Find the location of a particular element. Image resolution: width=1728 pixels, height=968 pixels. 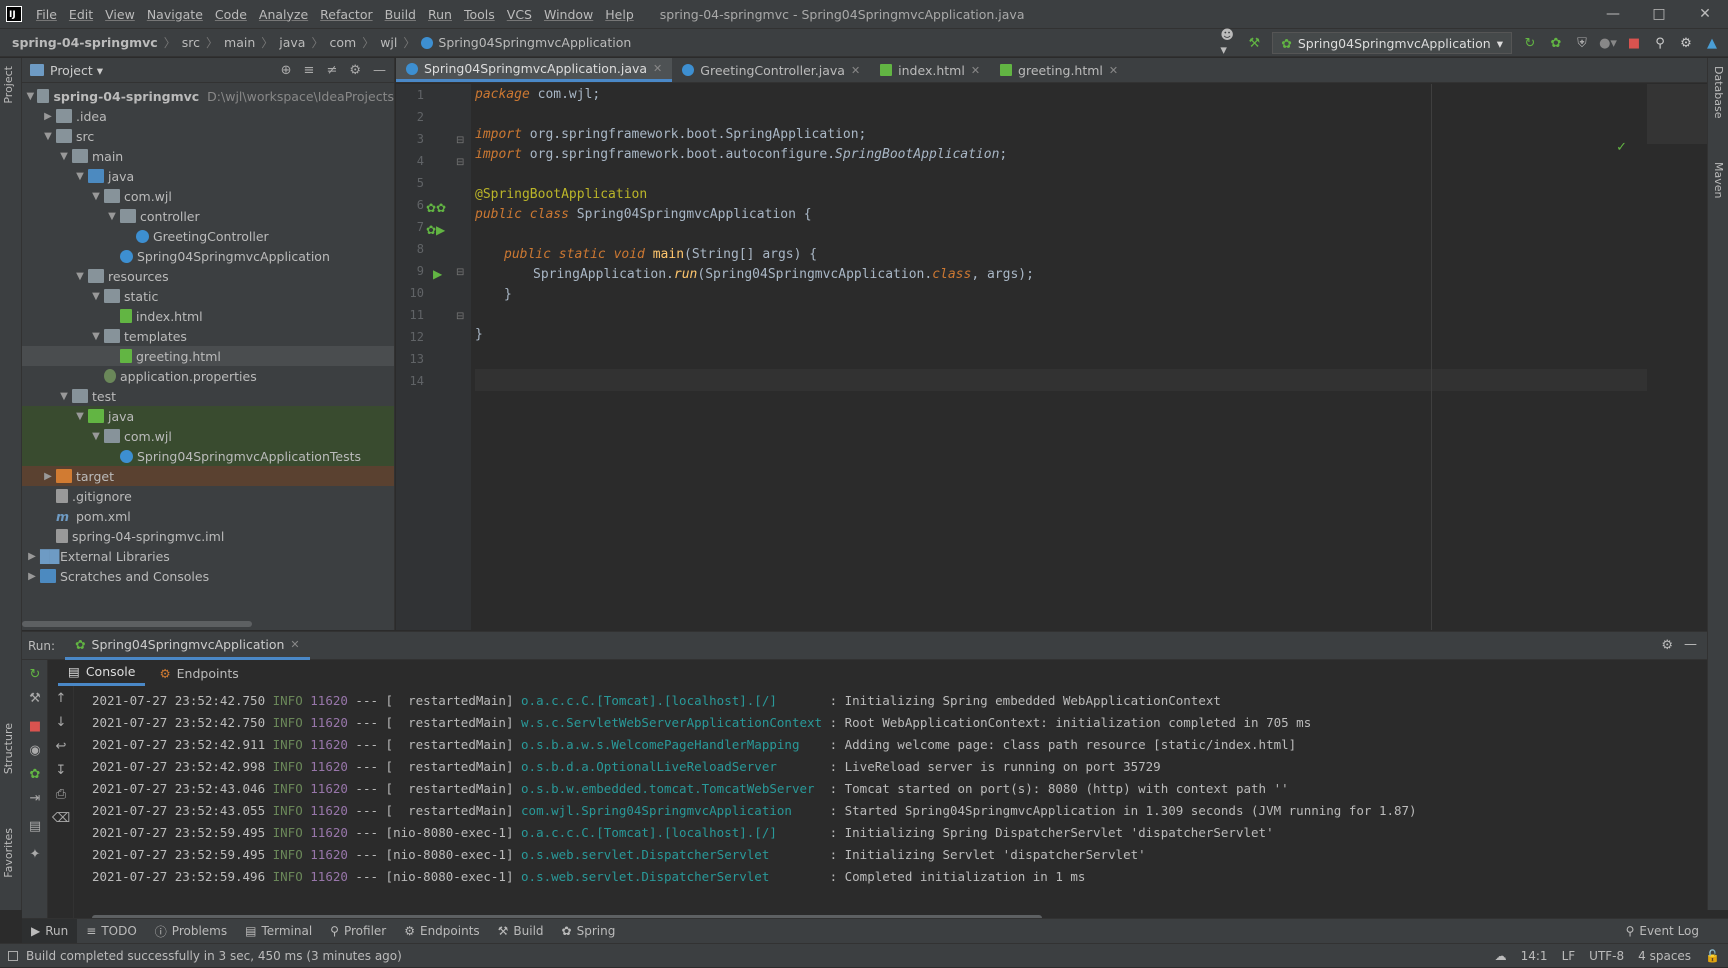

menu-run: Run is located at coordinates (440, 14).